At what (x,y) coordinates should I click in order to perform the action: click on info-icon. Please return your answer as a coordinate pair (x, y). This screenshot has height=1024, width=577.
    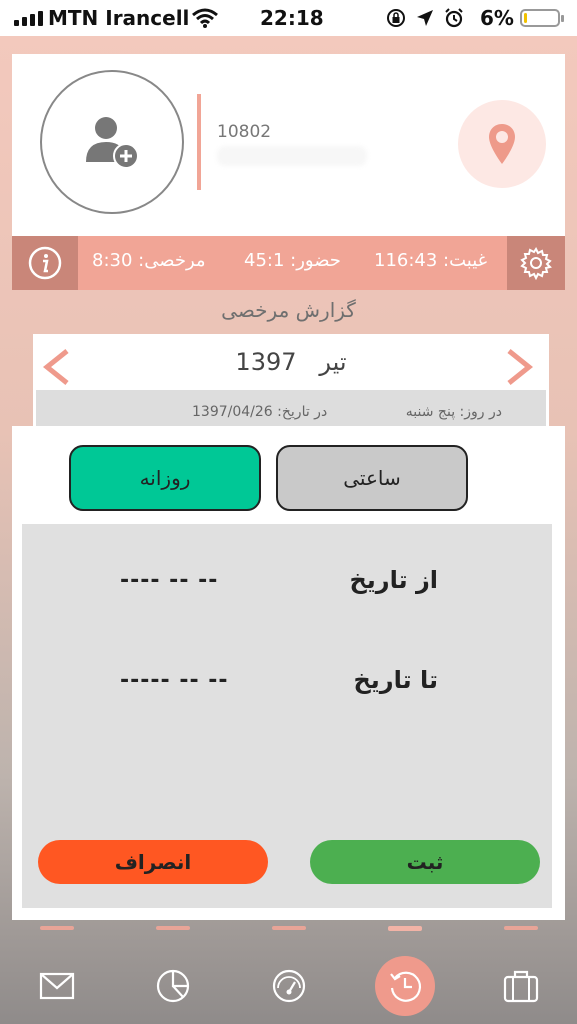
    Looking at the image, I should click on (45, 263).